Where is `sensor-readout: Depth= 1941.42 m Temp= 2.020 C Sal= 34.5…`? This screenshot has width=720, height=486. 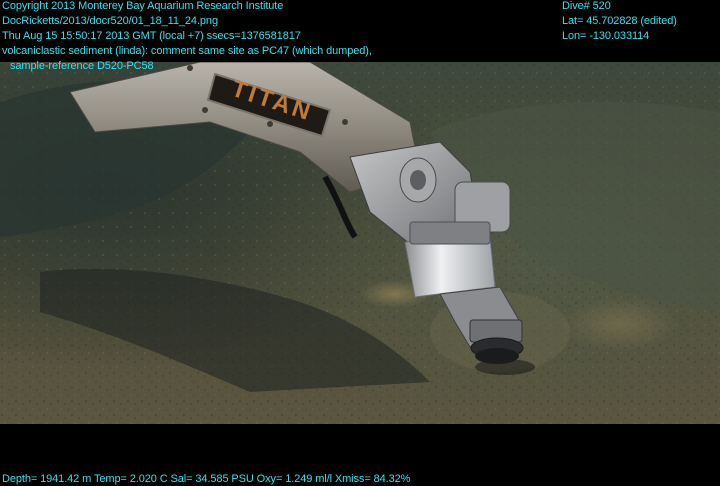 sensor-readout: Depth= 1941.42 m Temp= 2.020 C Sal= 34.5… is located at coordinates (206, 479).